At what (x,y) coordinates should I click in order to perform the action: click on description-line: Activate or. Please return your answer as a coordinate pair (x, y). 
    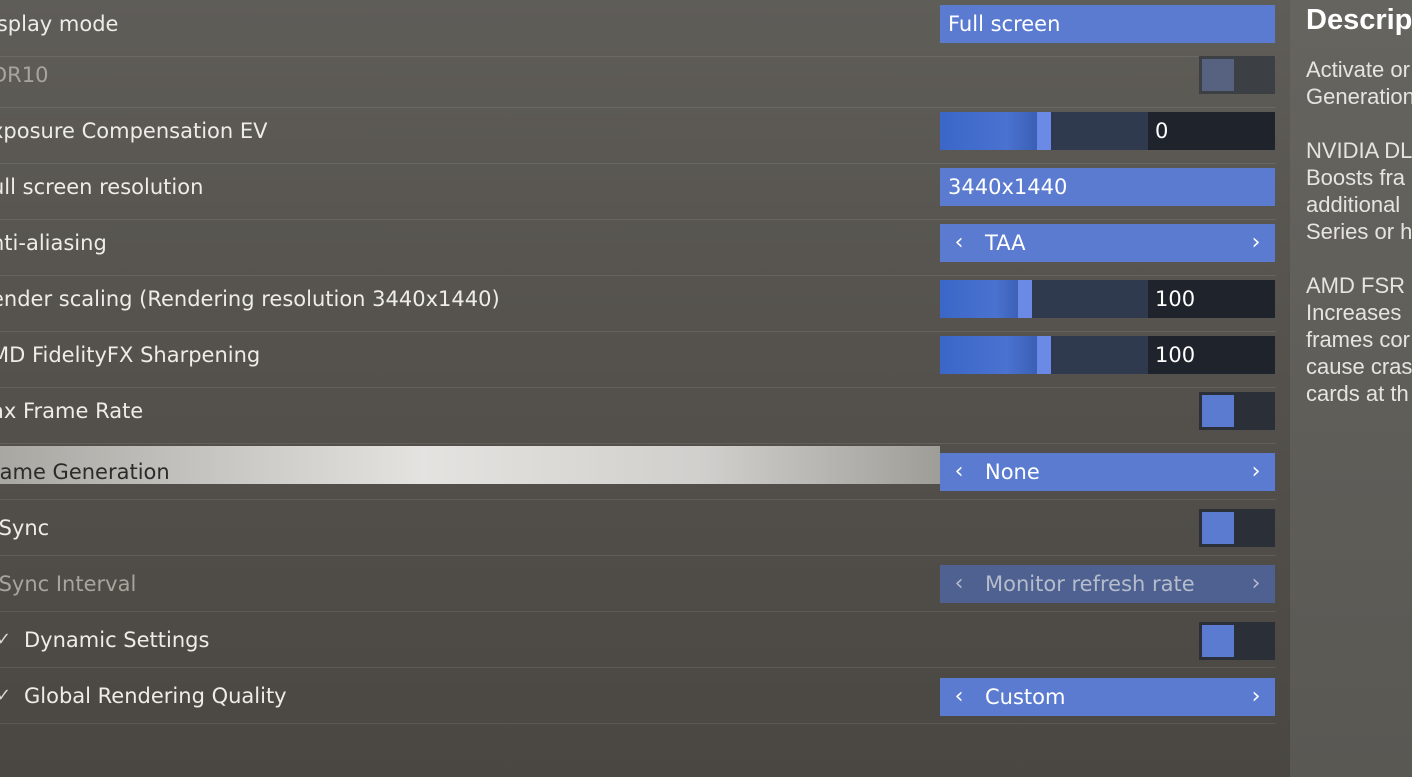
    Looking at the image, I should click on (1358, 69).